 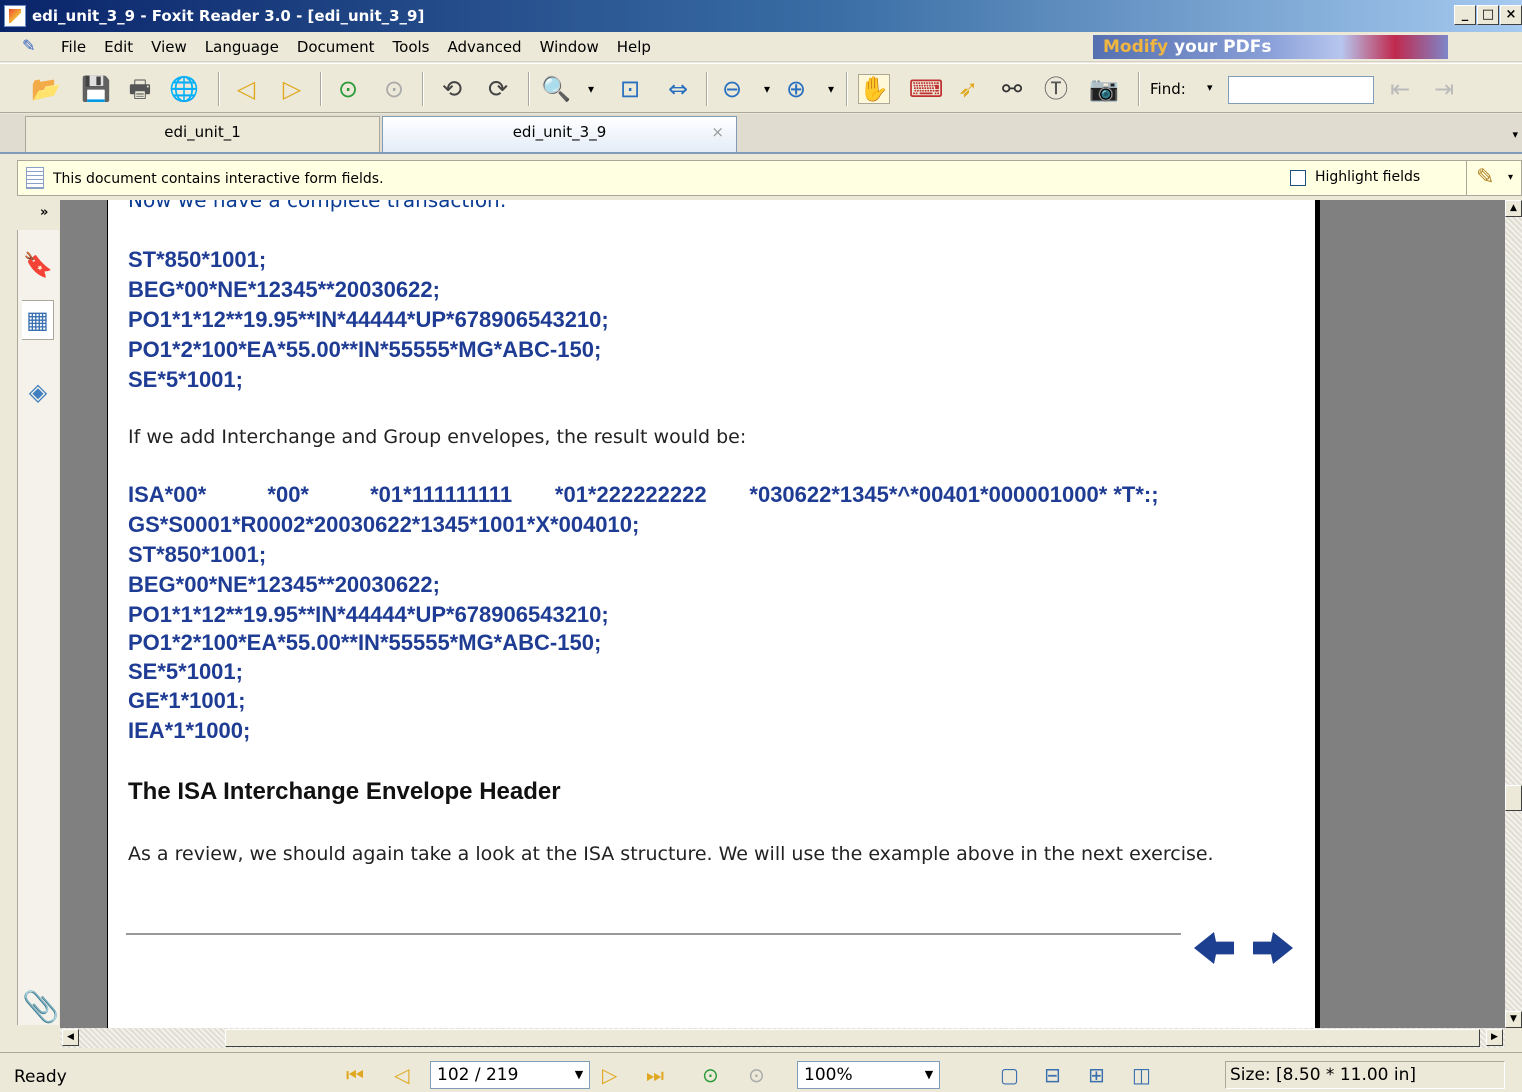 What do you see at coordinates (1012, 89) in the screenshot?
I see `binoculars-icon: ⚯` at bounding box center [1012, 89].